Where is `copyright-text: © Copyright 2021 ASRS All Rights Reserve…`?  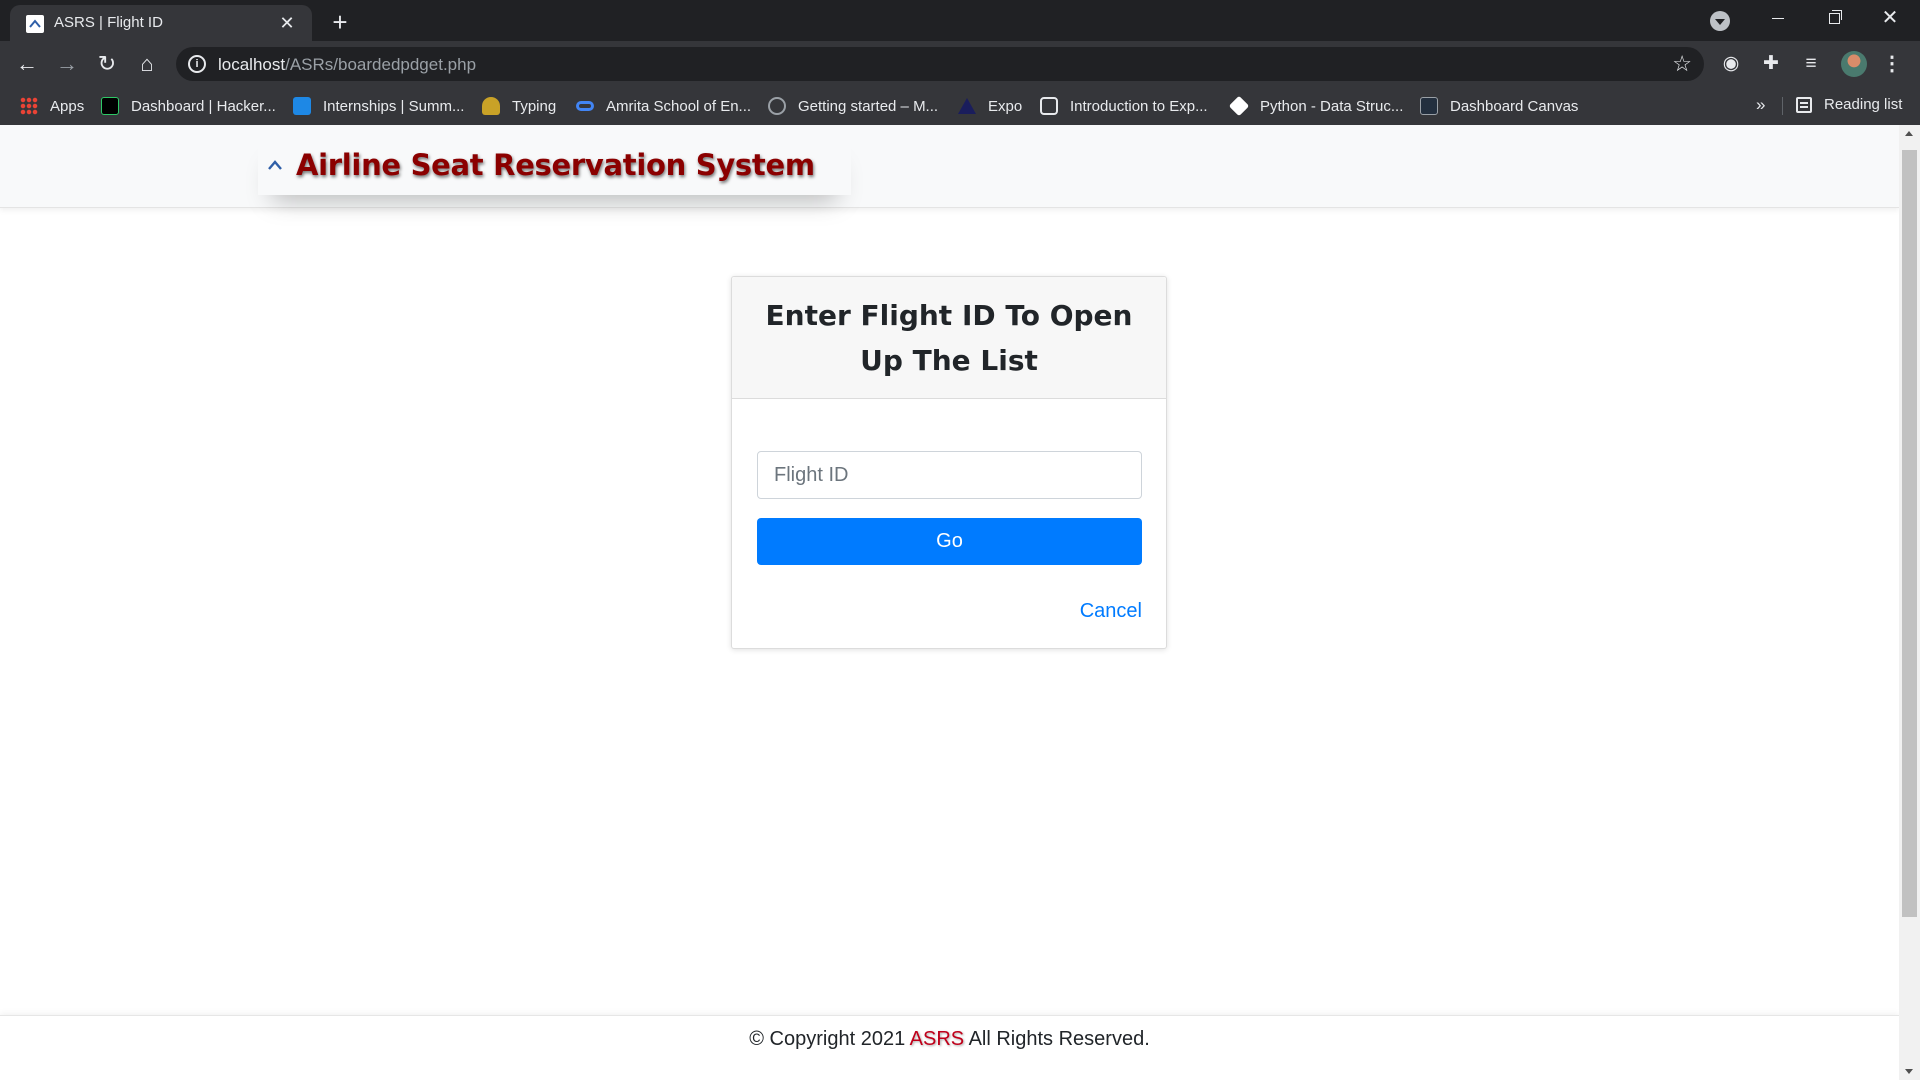 copyright-text: © Copyright 2021 ASRS All Rights Reserve… is located at coordinates (949, 1039).